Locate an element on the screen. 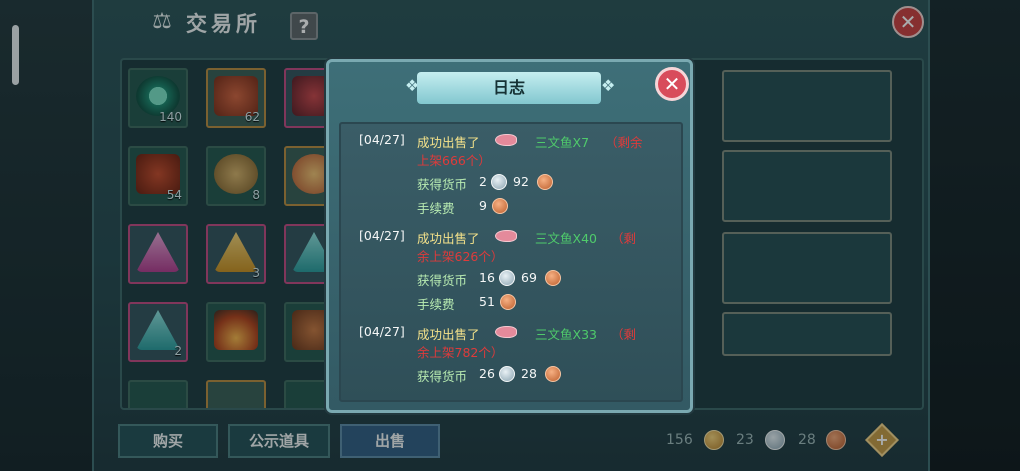 The width and height of the screenshot is (1020, 471). log-remain-2: 余上架782个） is located at coordinates (460, 352).